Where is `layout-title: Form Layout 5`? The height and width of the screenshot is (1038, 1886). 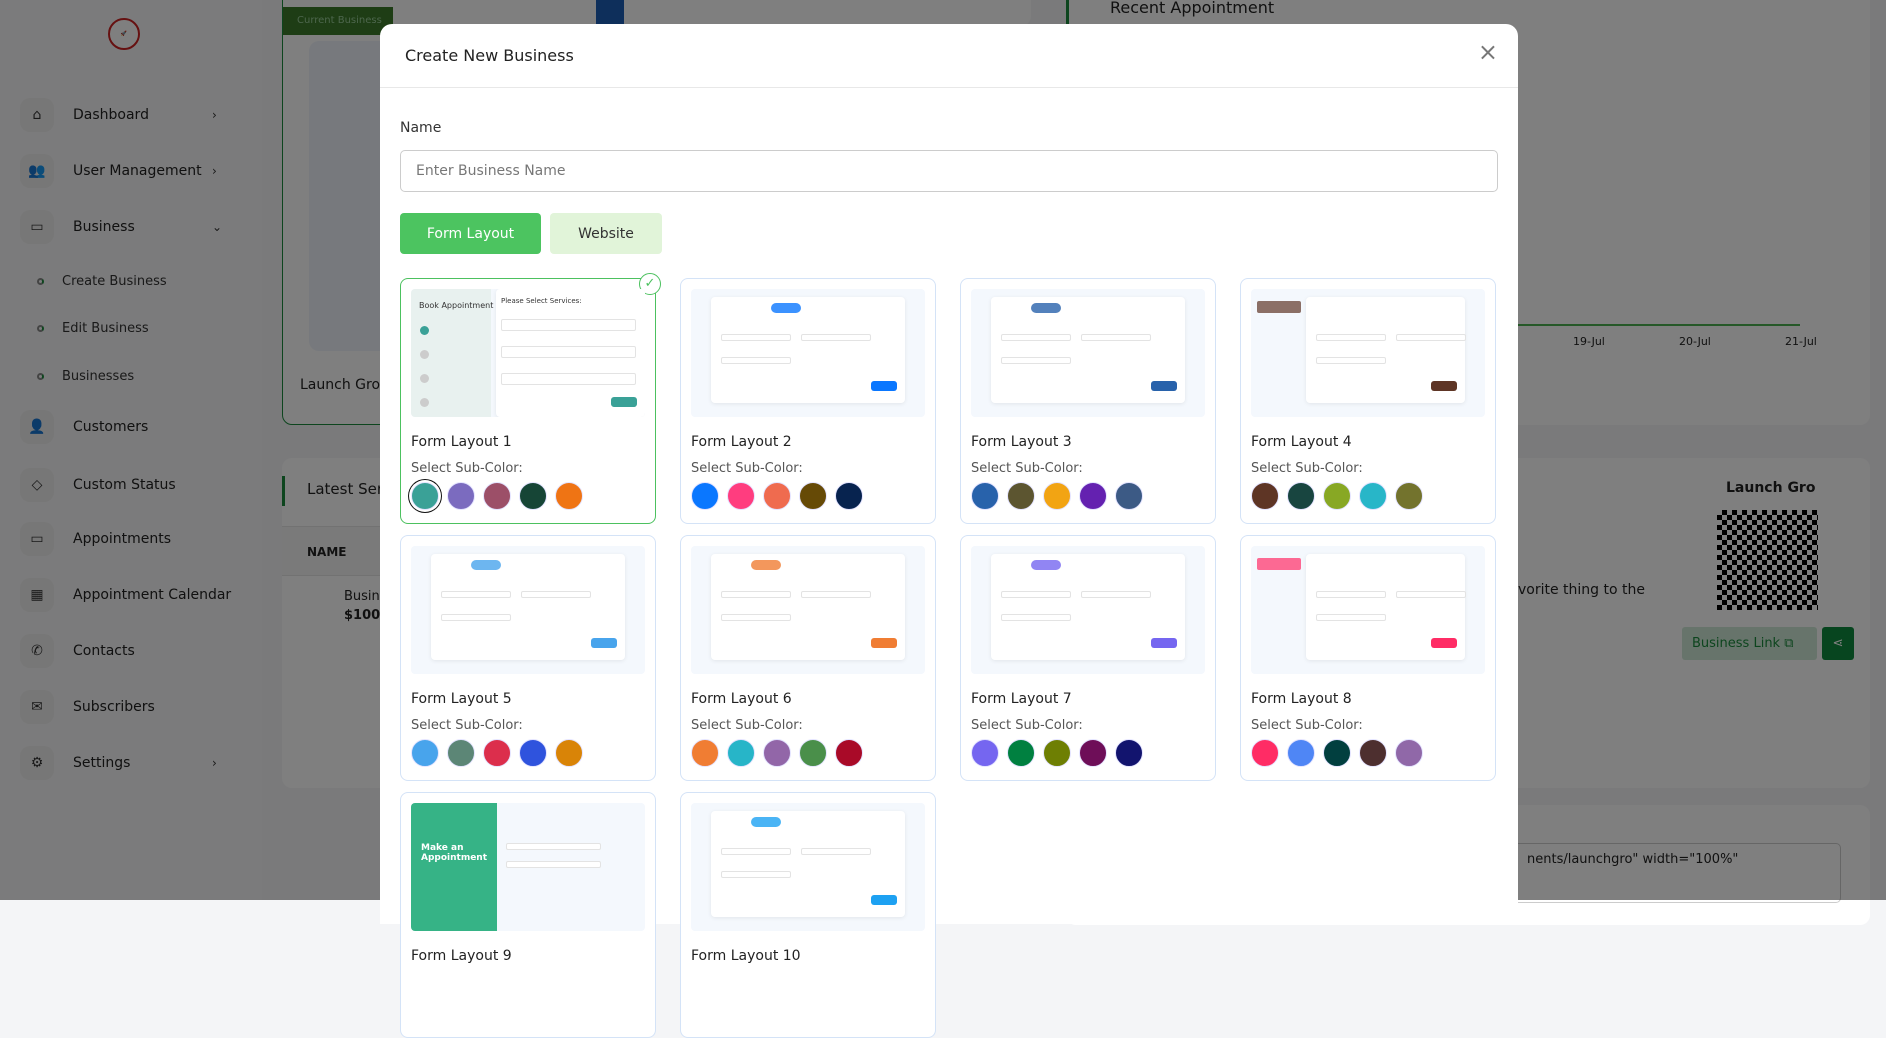
layout-title: Form Layout 5 is located at coordinates (461, 699).